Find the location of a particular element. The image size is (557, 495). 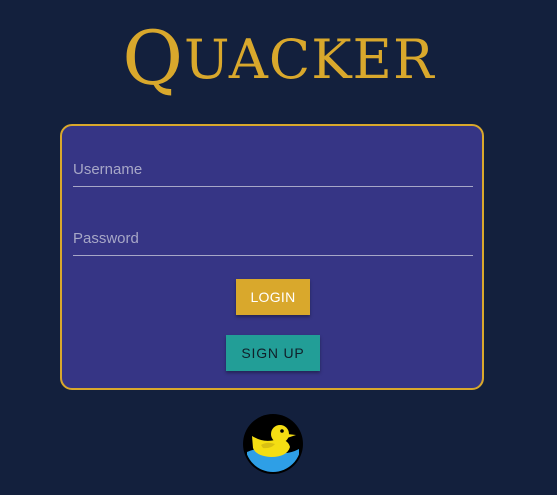

password-input is located at coordinates (273, 238).